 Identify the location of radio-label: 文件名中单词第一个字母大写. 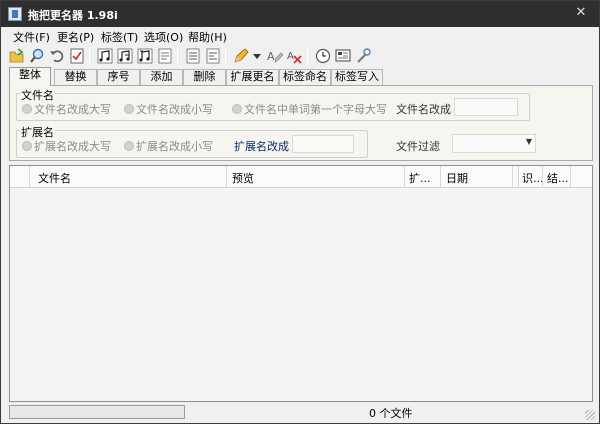
(315, 109).